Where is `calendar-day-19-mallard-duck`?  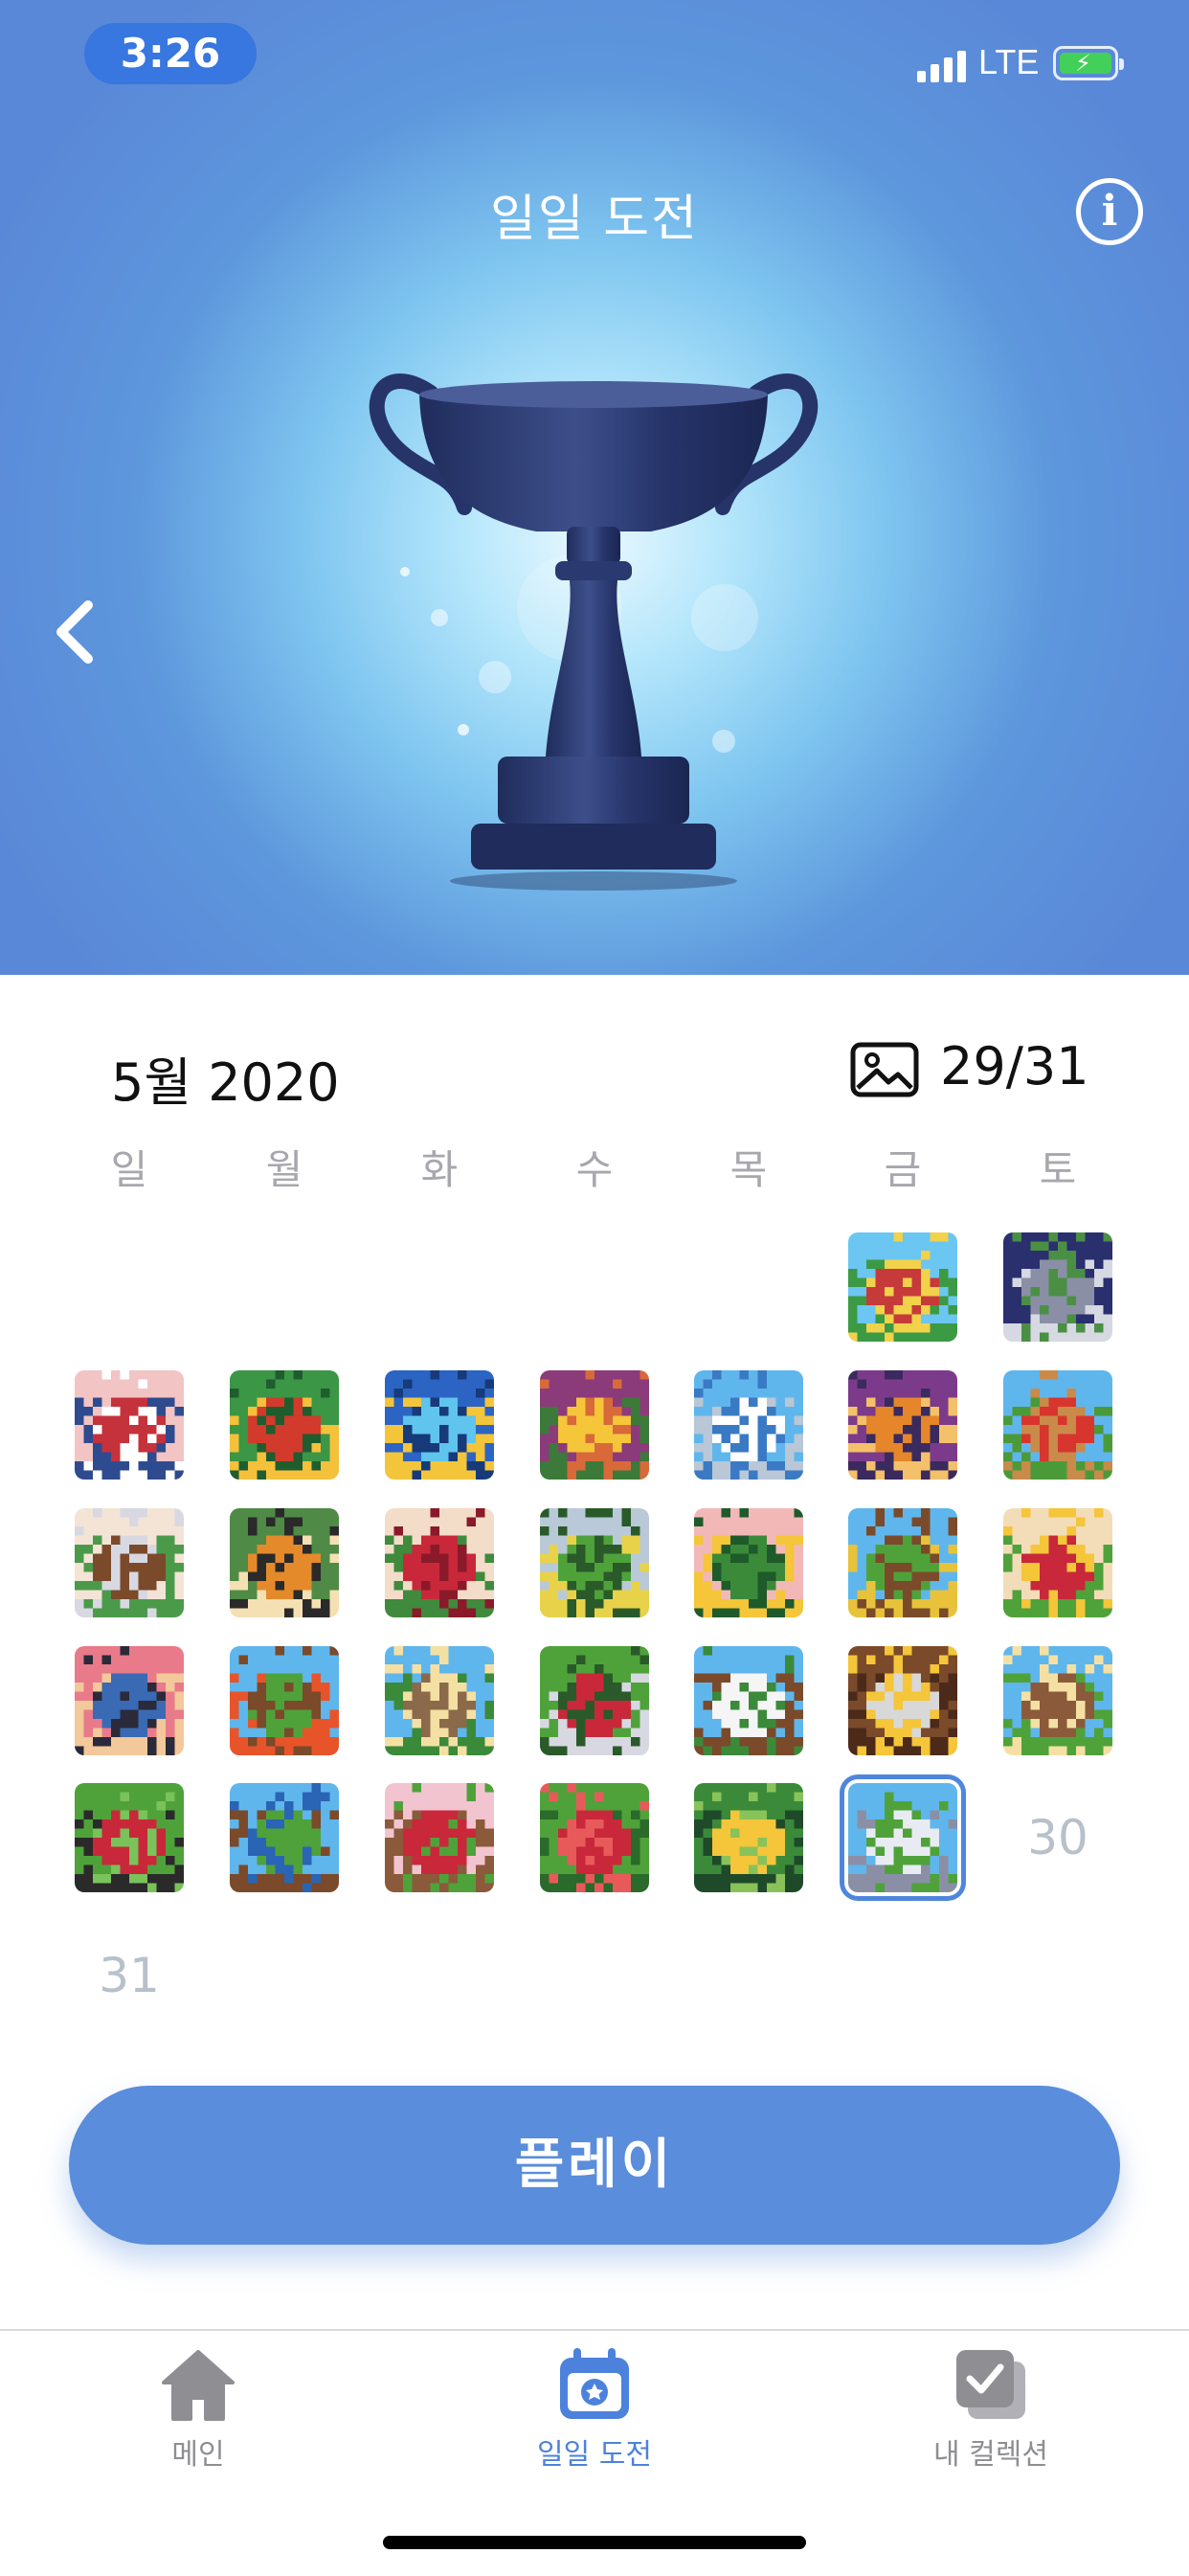
calendar-day-19-mallard-duck is located at coordinates (439, 1700).